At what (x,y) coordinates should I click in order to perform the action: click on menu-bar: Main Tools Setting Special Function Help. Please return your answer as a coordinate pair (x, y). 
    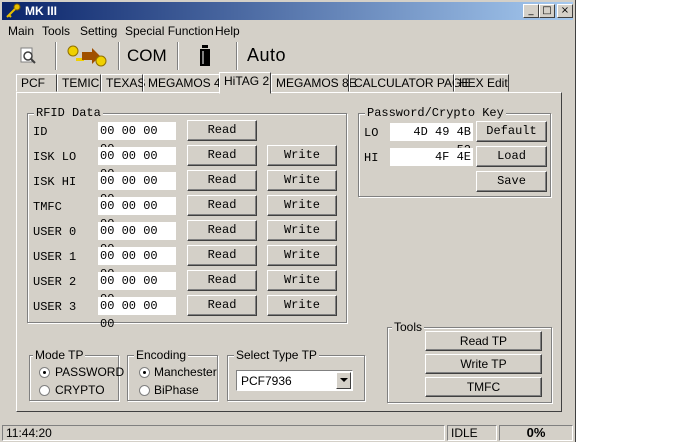
    Looking at the image, I should click on (288, 30).